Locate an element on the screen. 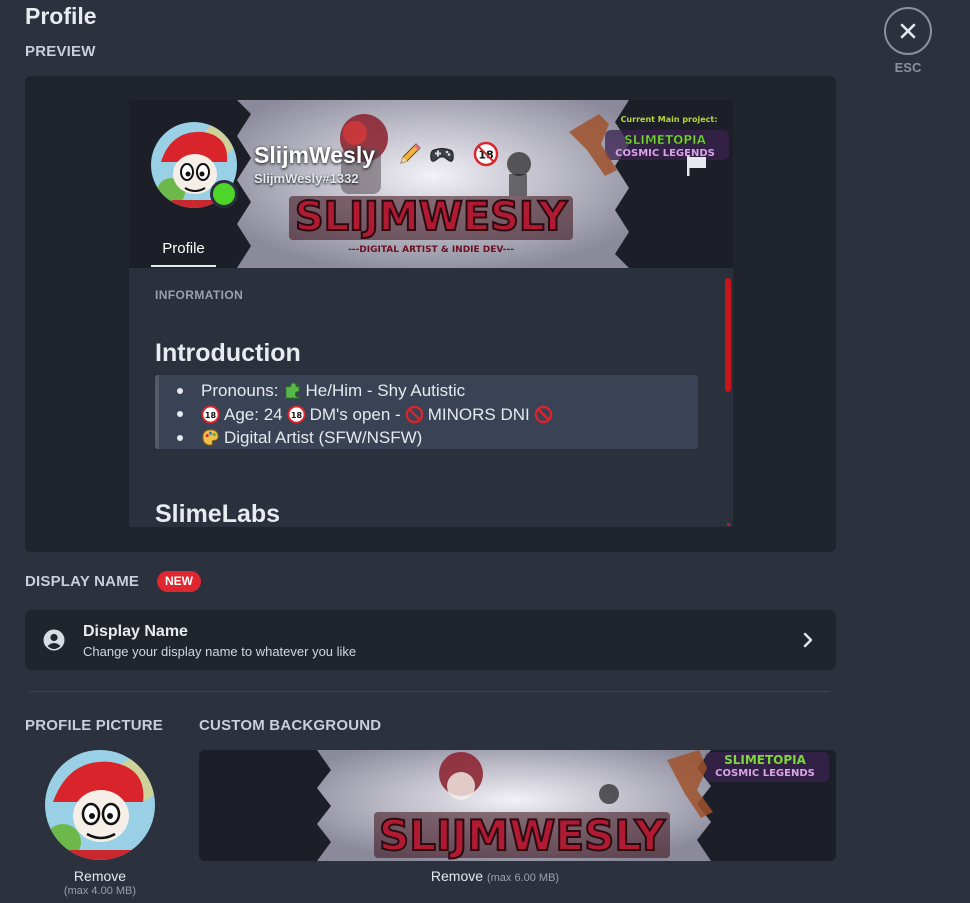  tab-profile: Profile is located at coordinates (183, 253).